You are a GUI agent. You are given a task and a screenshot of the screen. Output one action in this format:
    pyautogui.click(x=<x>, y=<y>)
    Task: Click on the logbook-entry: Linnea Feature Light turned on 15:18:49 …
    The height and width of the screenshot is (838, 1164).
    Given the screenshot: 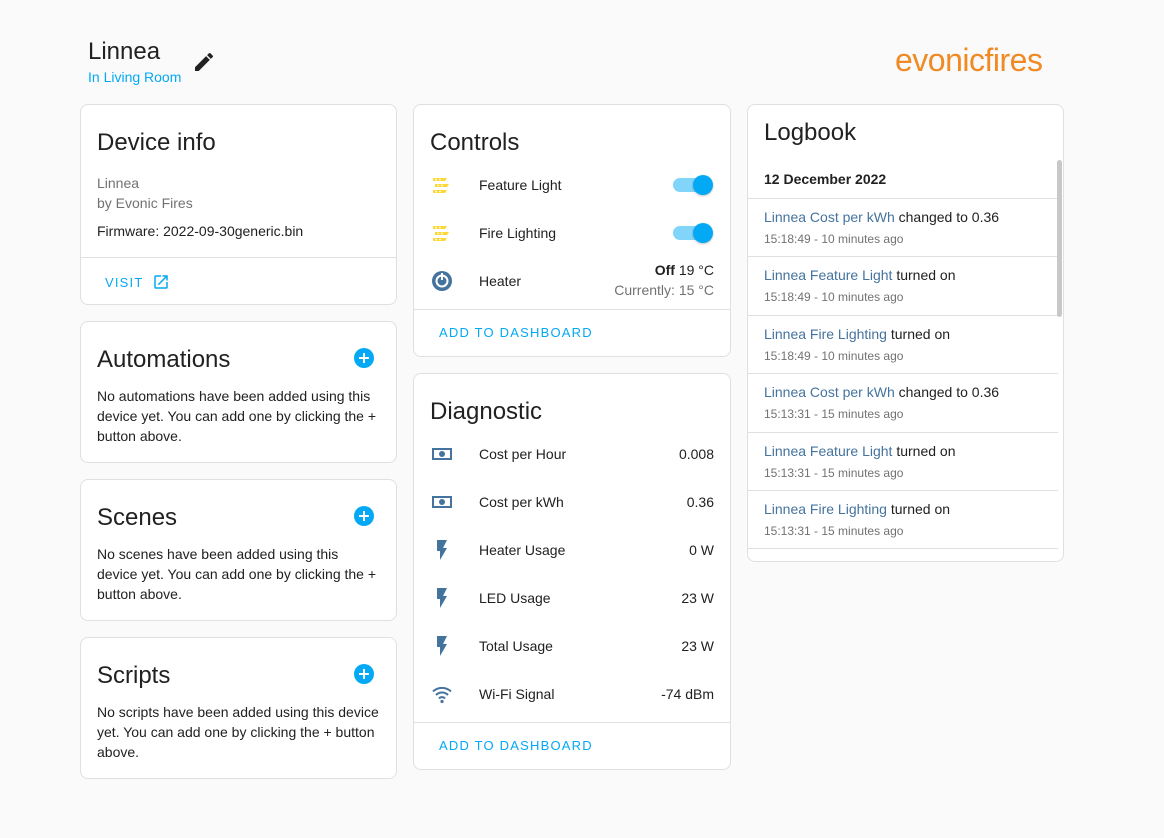 What is the action you would take?
    pyautogui.click(x=903, y=285)
    